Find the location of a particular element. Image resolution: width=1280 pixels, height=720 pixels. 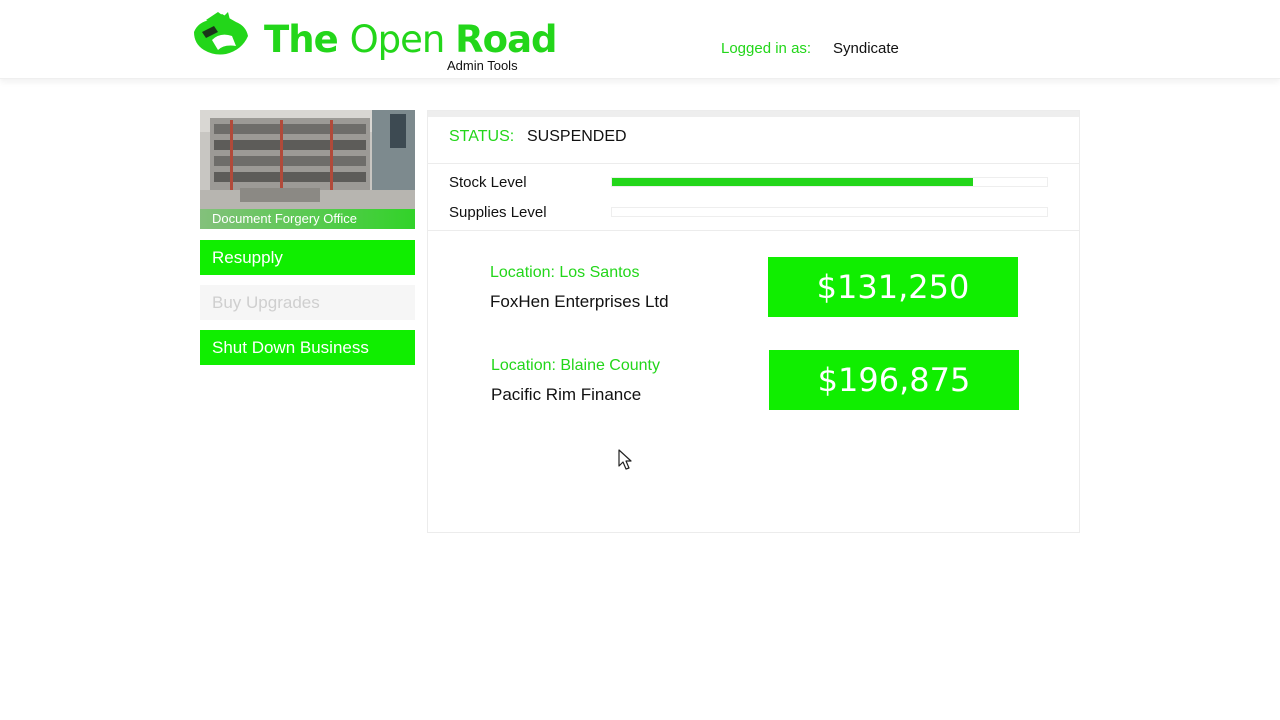

resupply-button: Resupply is located at coordinates (307, 257).